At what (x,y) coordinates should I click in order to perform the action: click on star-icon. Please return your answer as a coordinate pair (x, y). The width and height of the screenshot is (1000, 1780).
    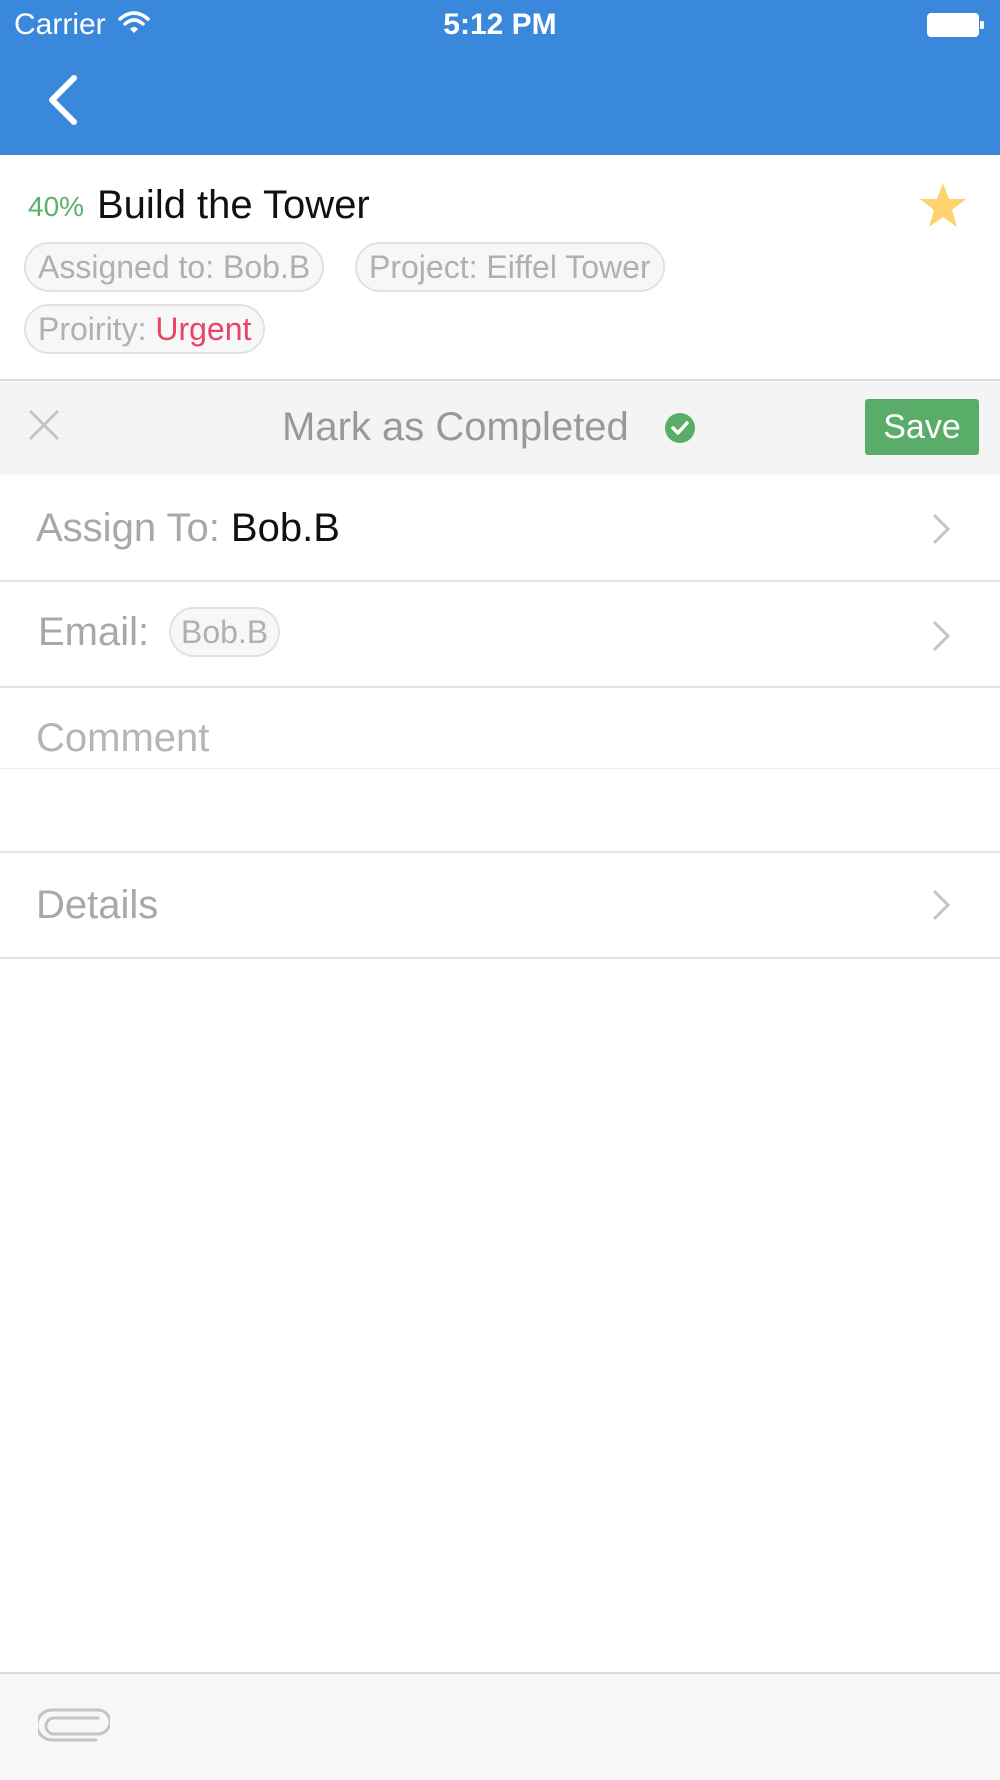
    Looking at the image, I should click on (943, 207).